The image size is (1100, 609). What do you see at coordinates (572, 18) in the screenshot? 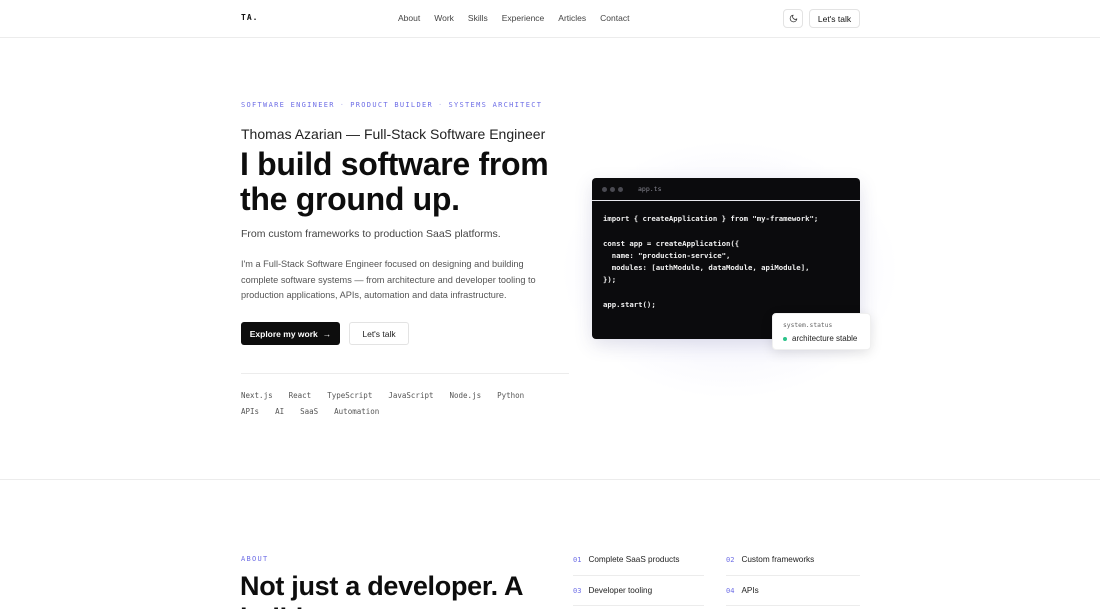
I see `nav-articles: Articles` at bounding box center [572, 18].